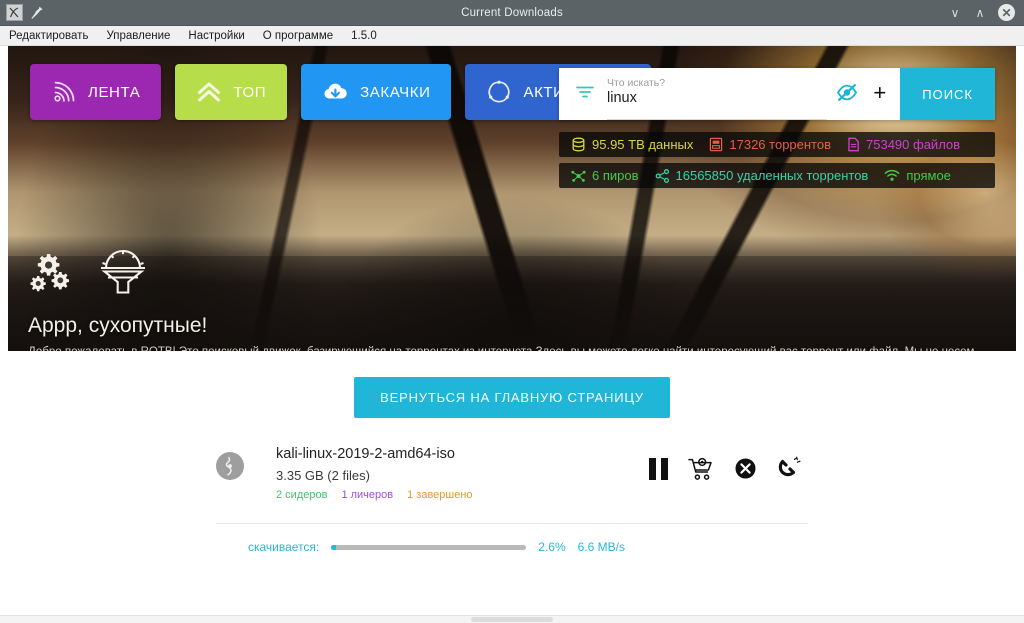  I want to click on app-glyph, so click(14, 12).